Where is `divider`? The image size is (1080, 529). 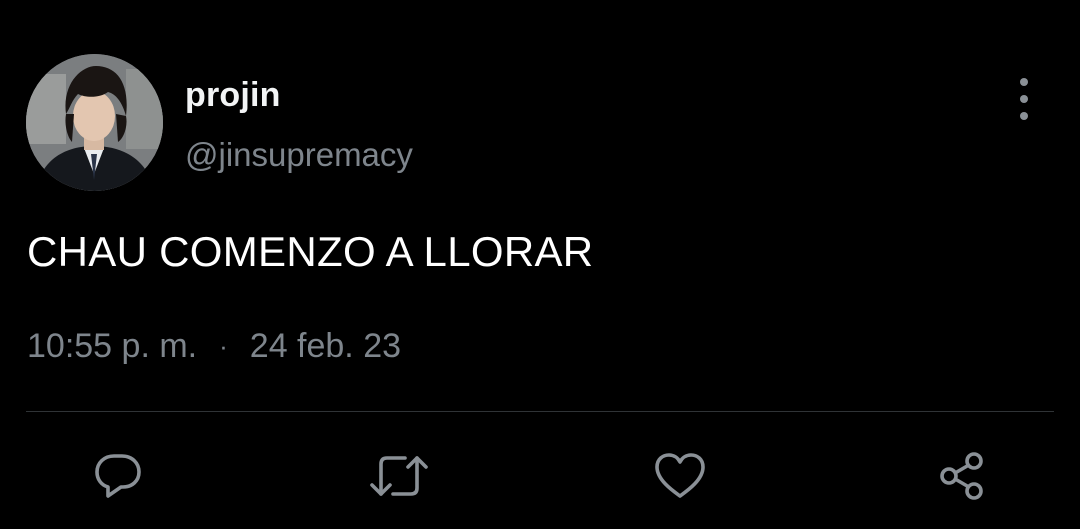
divider is located at coordinates (540, 411).